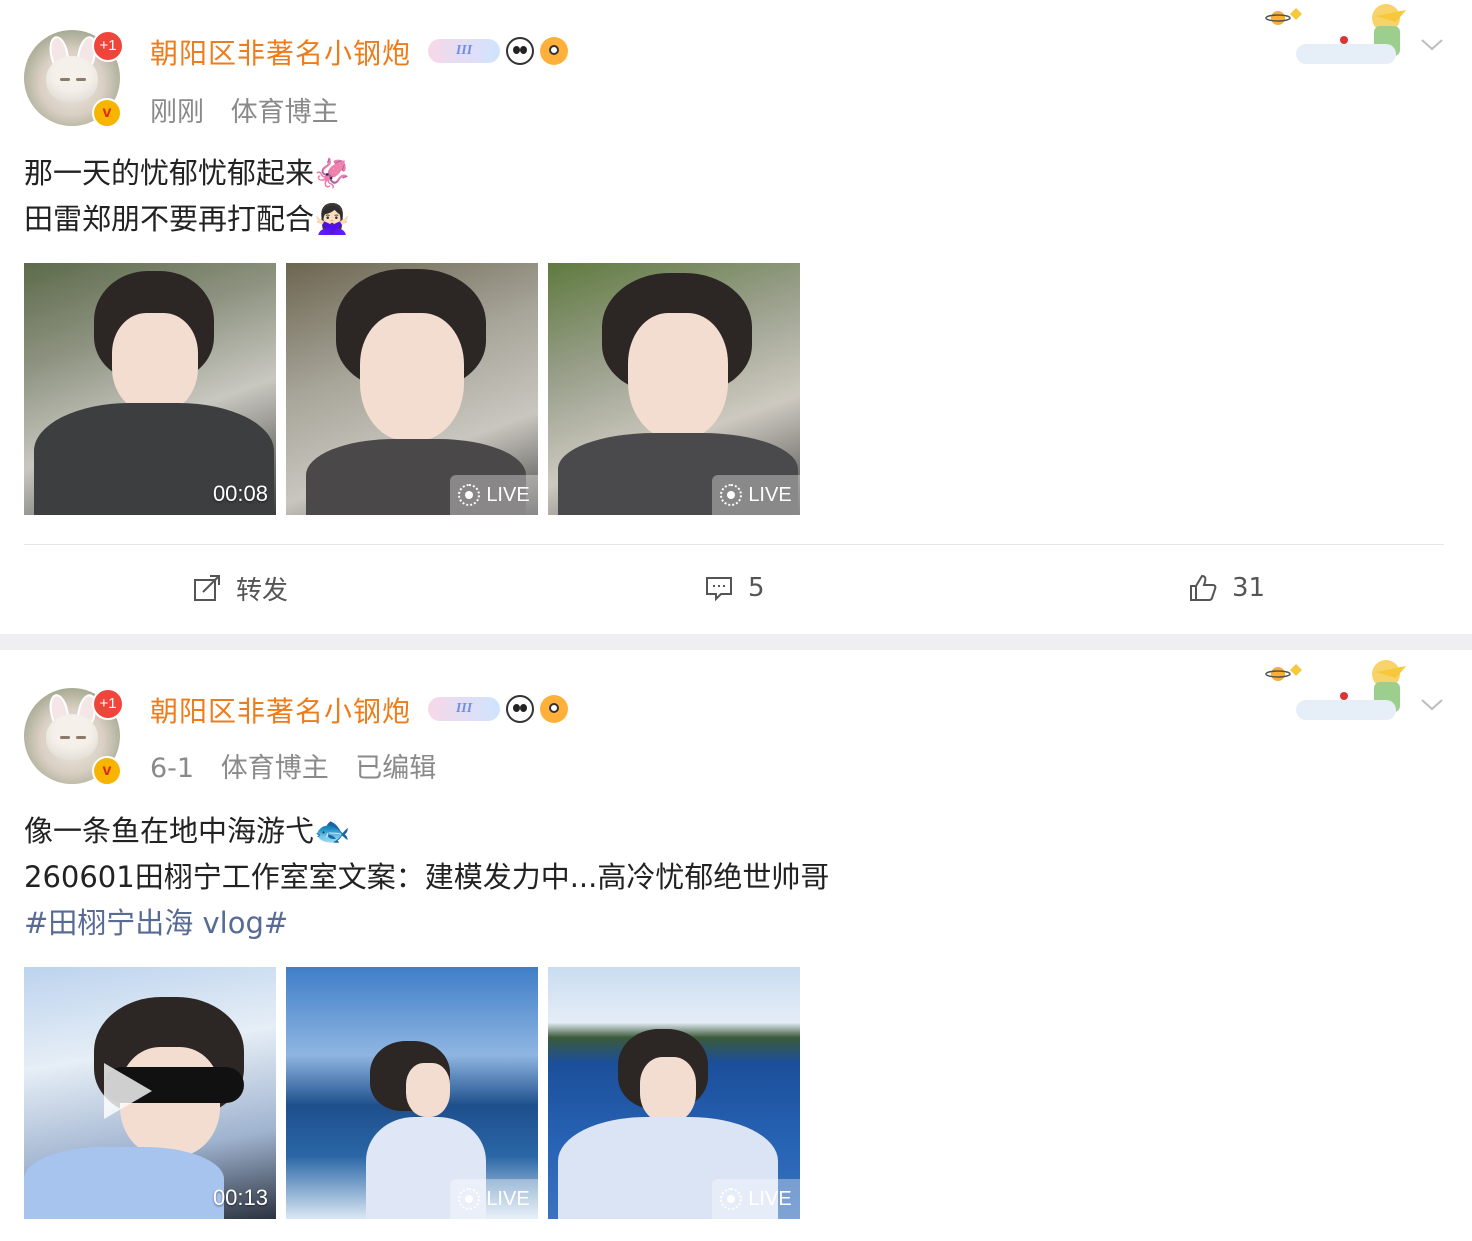 This screenshot has height=1241, width=1472. Describe the element at coordinates (240, 493) in the screenshot. I see `video-duration: 00:08` at that location.